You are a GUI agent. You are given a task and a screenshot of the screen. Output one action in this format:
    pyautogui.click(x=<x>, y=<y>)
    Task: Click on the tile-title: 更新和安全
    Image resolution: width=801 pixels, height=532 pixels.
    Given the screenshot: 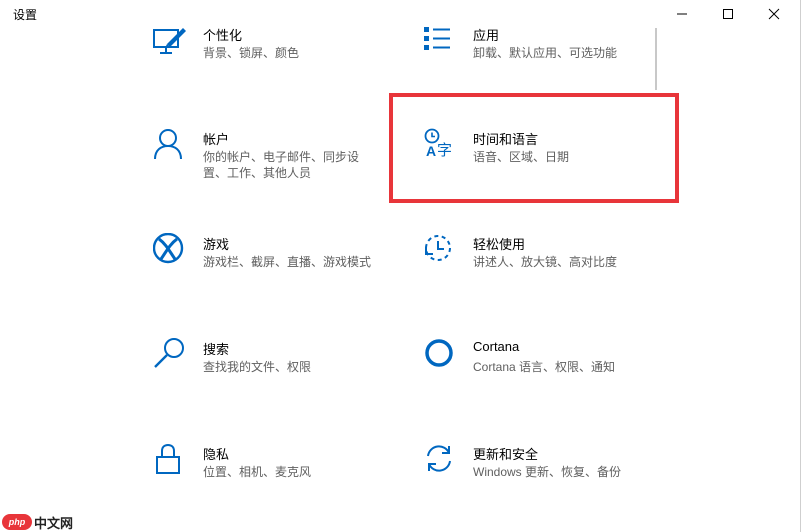 What is the action you would take?
    pyautogui.click(x=506, y=454)
    